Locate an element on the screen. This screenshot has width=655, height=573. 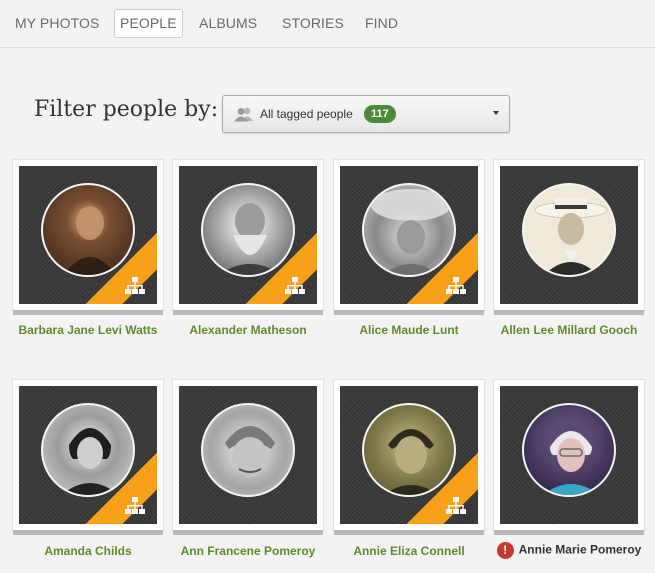
person-name-link: Alice Maude Lunt is located at coordinates (409, 330).